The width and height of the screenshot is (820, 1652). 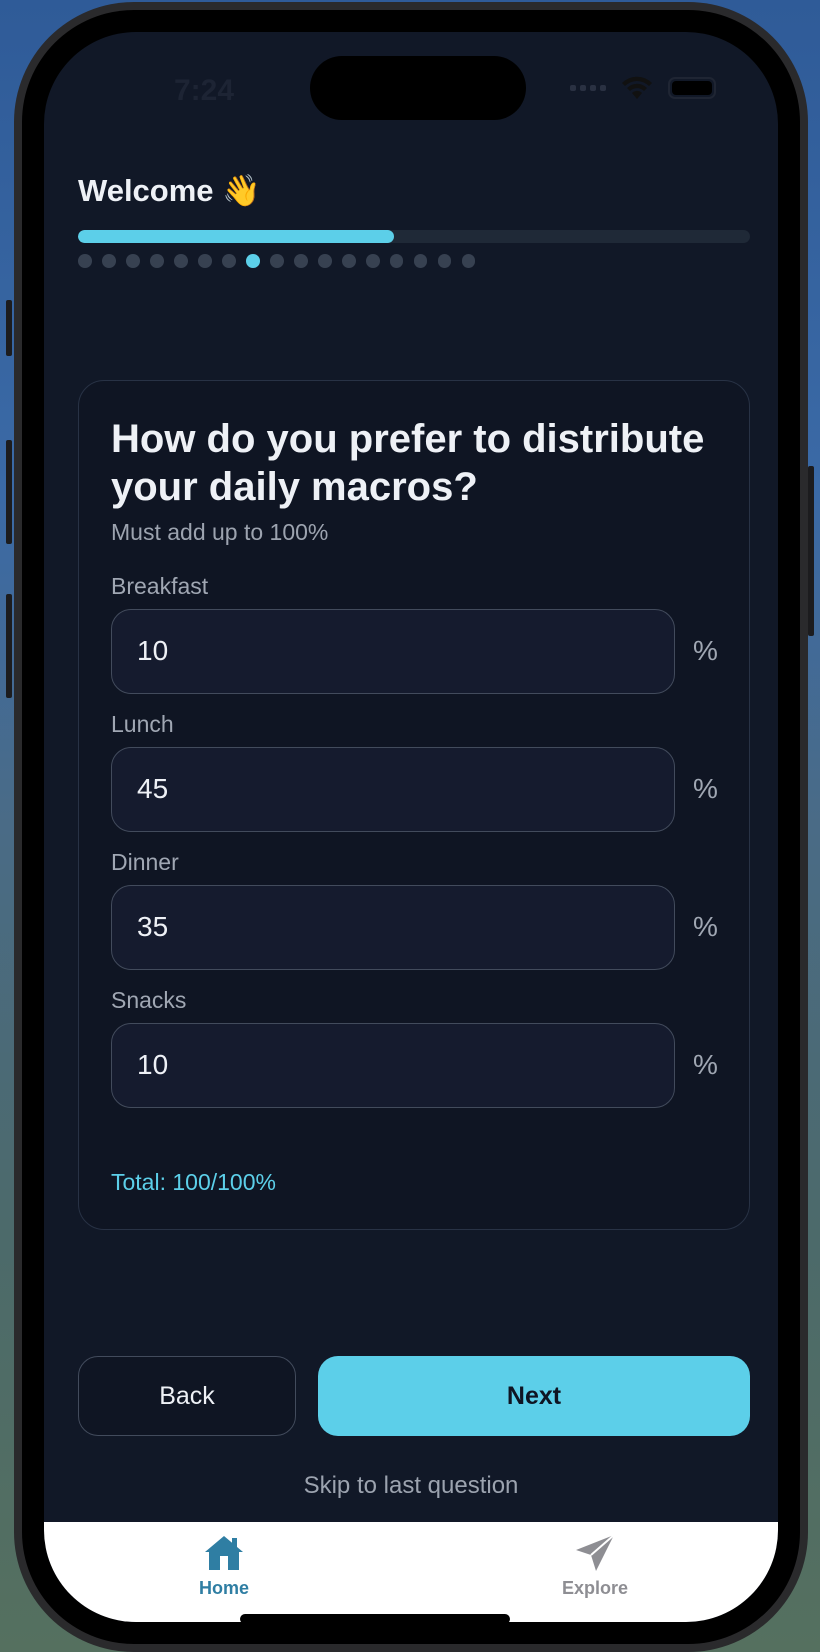 I want to click on lunch-unit: %, so click(x=705, y=788).